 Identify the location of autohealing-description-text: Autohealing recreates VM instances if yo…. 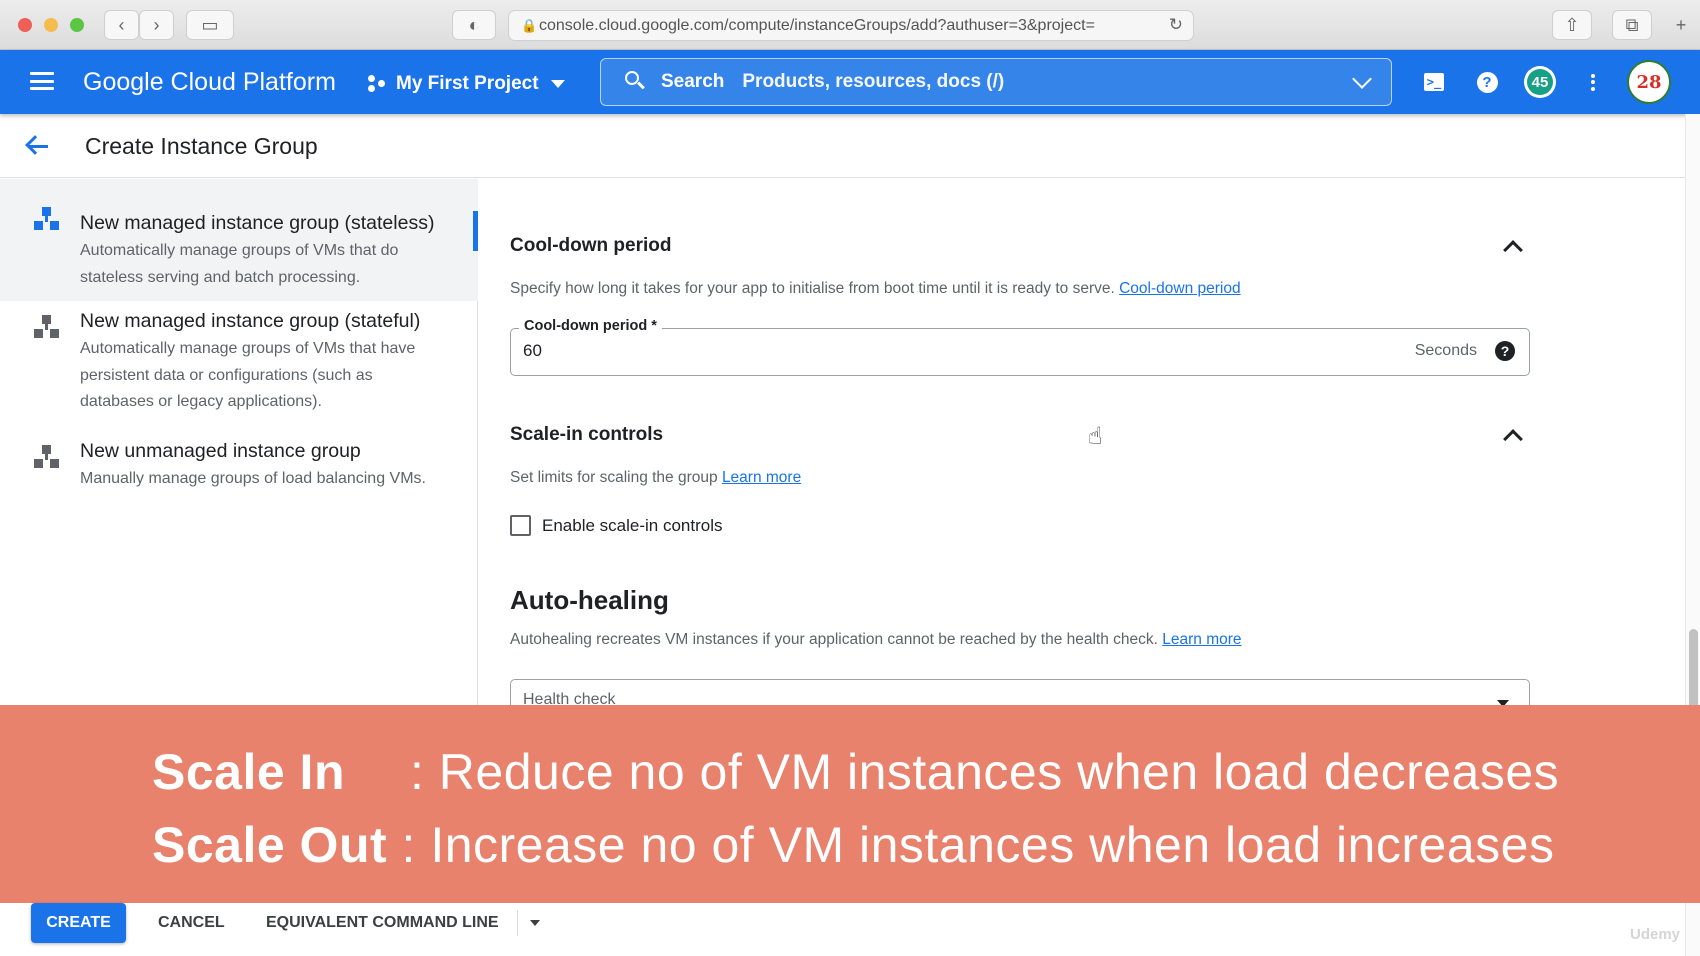
(834, 639).